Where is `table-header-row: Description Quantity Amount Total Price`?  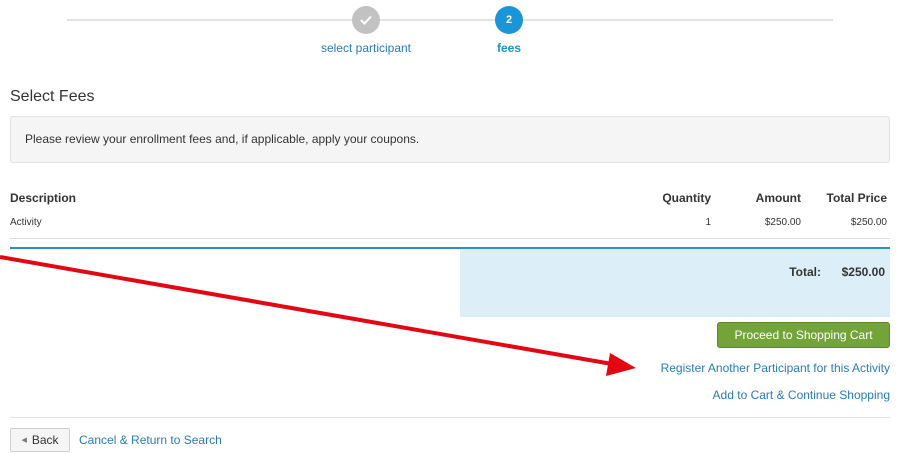 table-header-row: Description Quantity Amount Total Price is located at coordinates (450, 200).